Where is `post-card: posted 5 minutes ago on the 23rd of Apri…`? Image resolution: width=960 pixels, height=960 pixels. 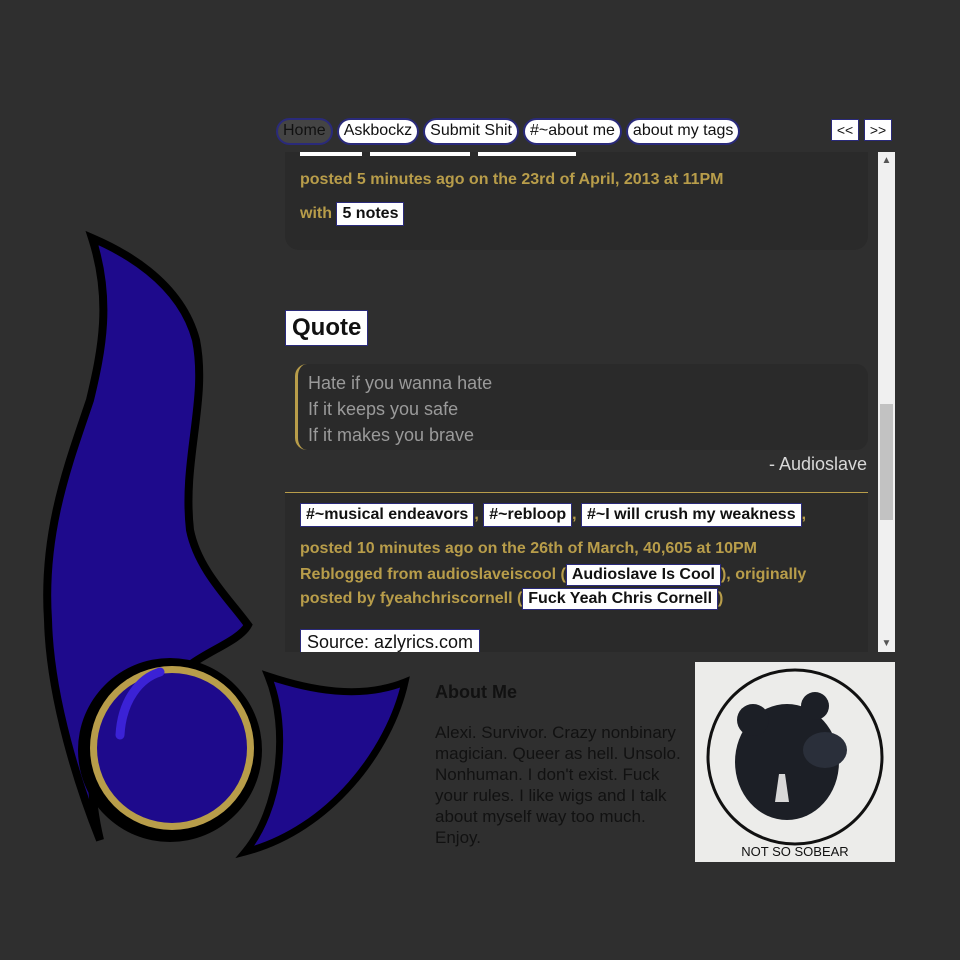 post-card: posted 5 minutes ago on the 23rd of Apri… is located at coordinates (576, 201).